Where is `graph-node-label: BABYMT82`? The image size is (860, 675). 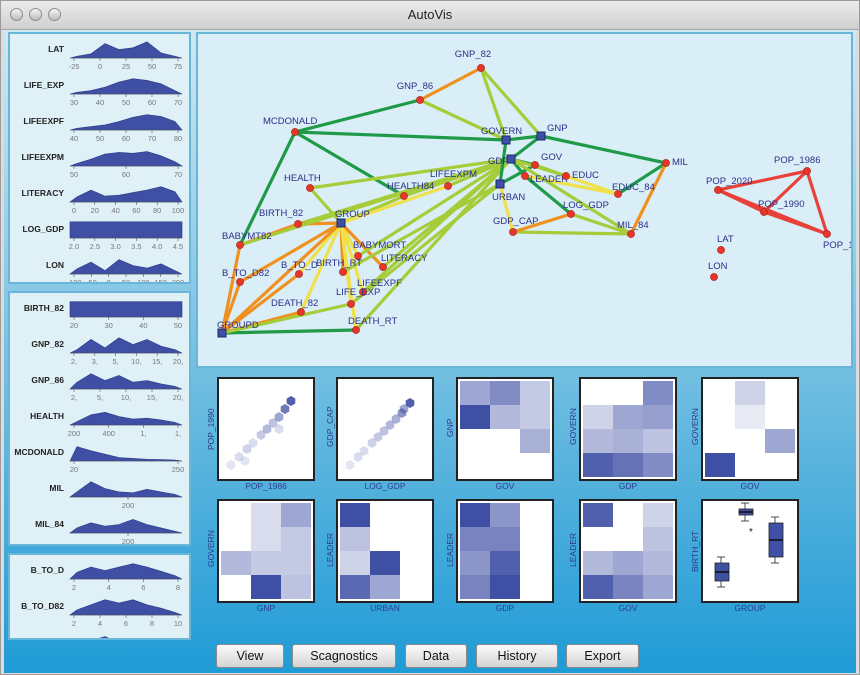
graph-node-label: BABYMT82 is located at coordinates (247, 236).